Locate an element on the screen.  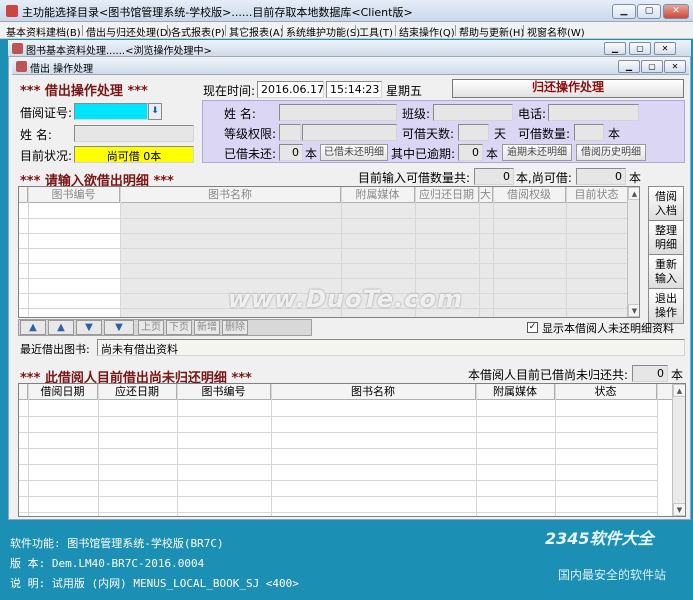
card-number-input is located at coordinates (111, 111).